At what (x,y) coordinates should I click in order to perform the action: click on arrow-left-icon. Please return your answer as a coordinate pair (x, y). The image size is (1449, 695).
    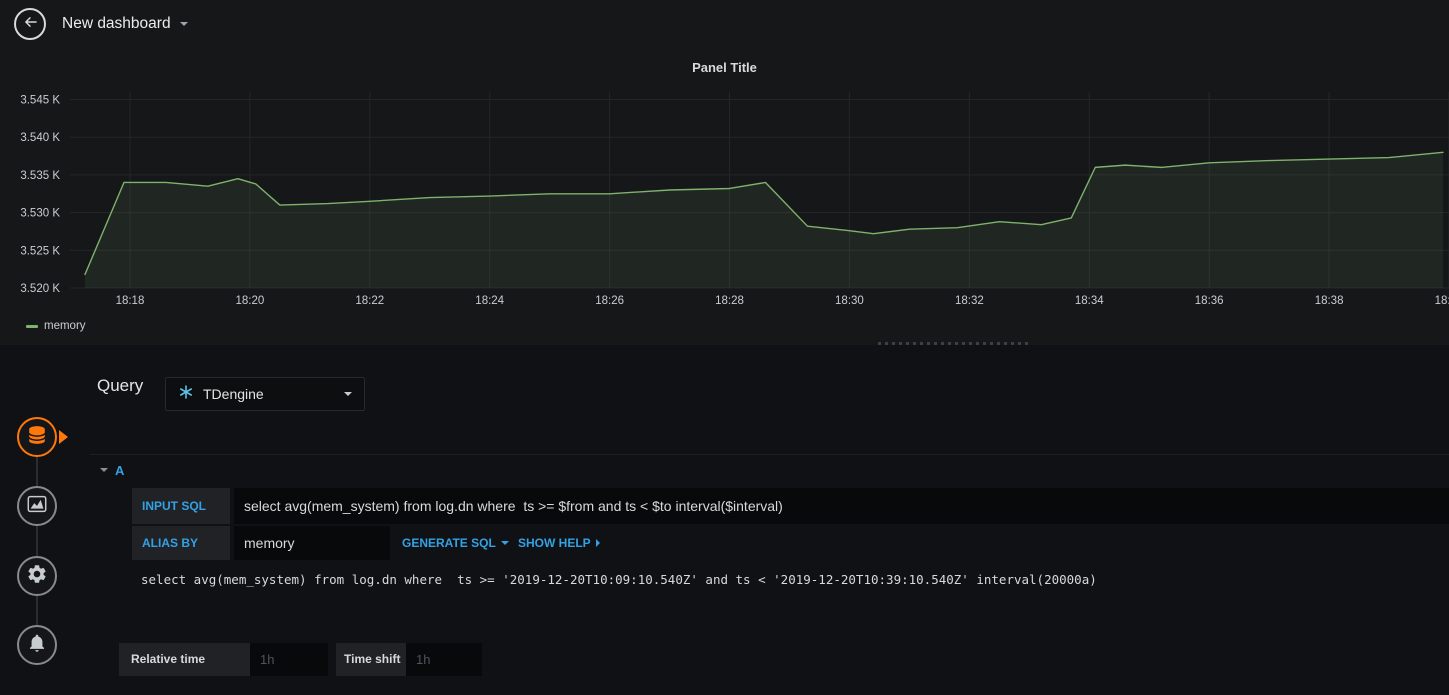
    Looking at the image, I should click on (30, 24).